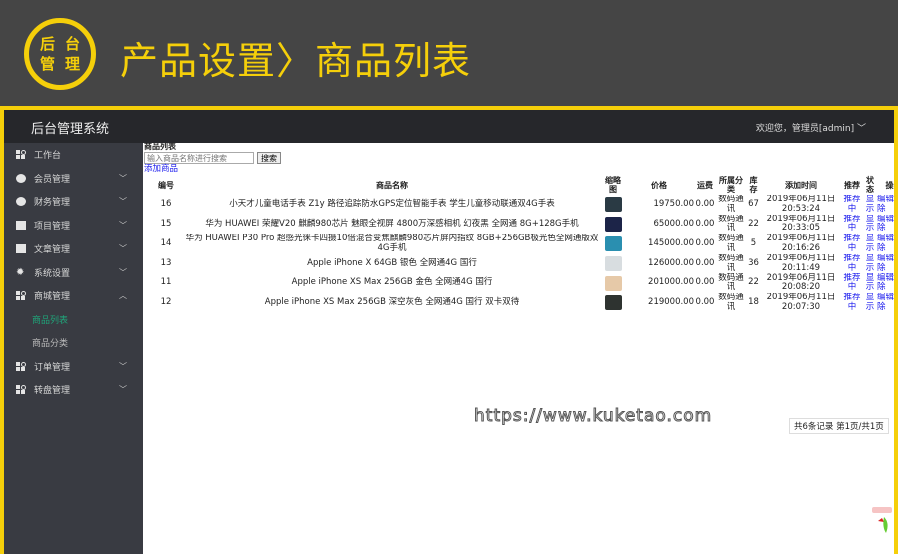 Image resolution: width=898 pixels, height=554 pixels. I want to click on column-header: 推荐, so click(852, 185).